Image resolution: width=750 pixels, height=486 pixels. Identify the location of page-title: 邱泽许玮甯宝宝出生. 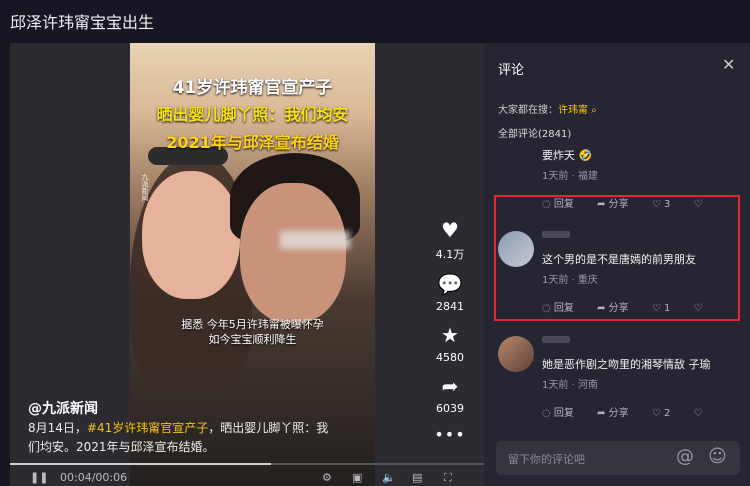
(82, 22).